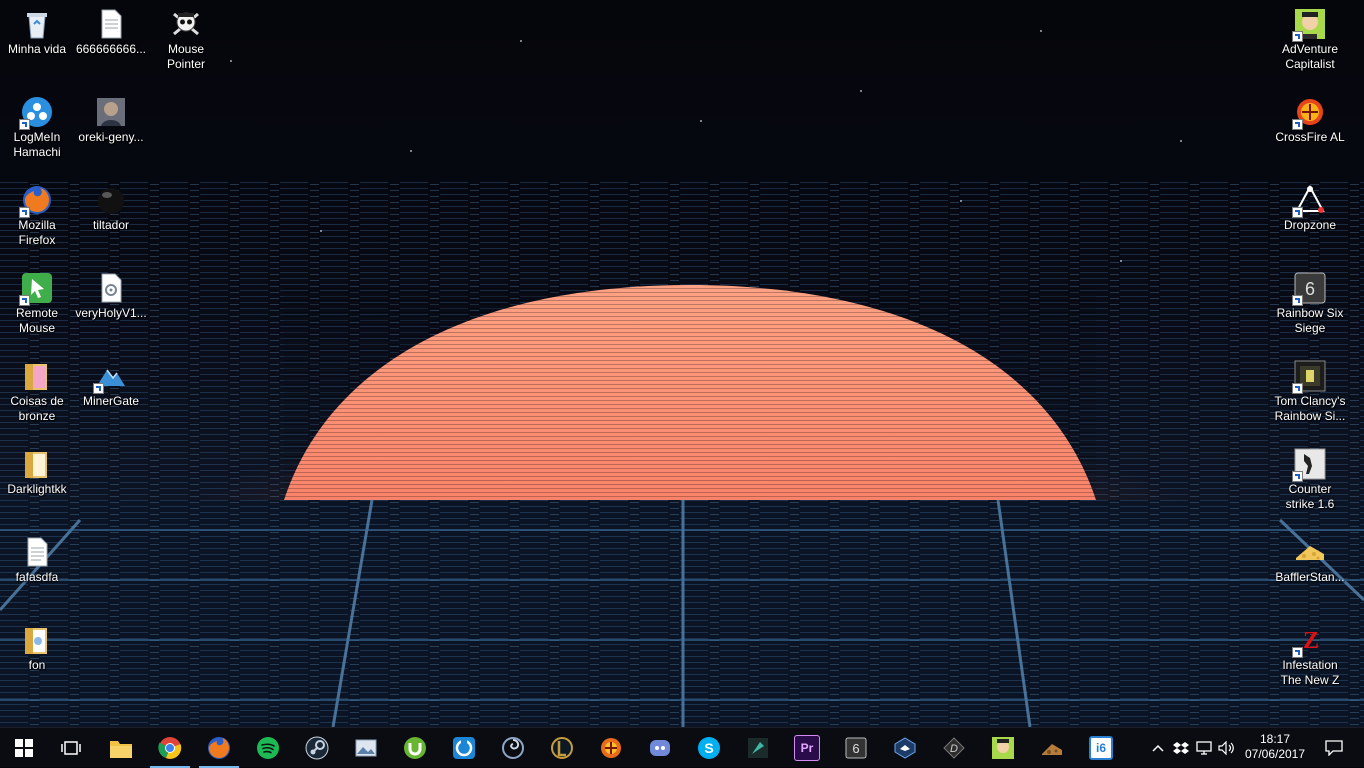 The height and width of the screenshot is (768, 1364). What do you see at coordinates (464, 748) in the screenshot?
I see `taskbar-uplay` at bounding box center [464, 748].